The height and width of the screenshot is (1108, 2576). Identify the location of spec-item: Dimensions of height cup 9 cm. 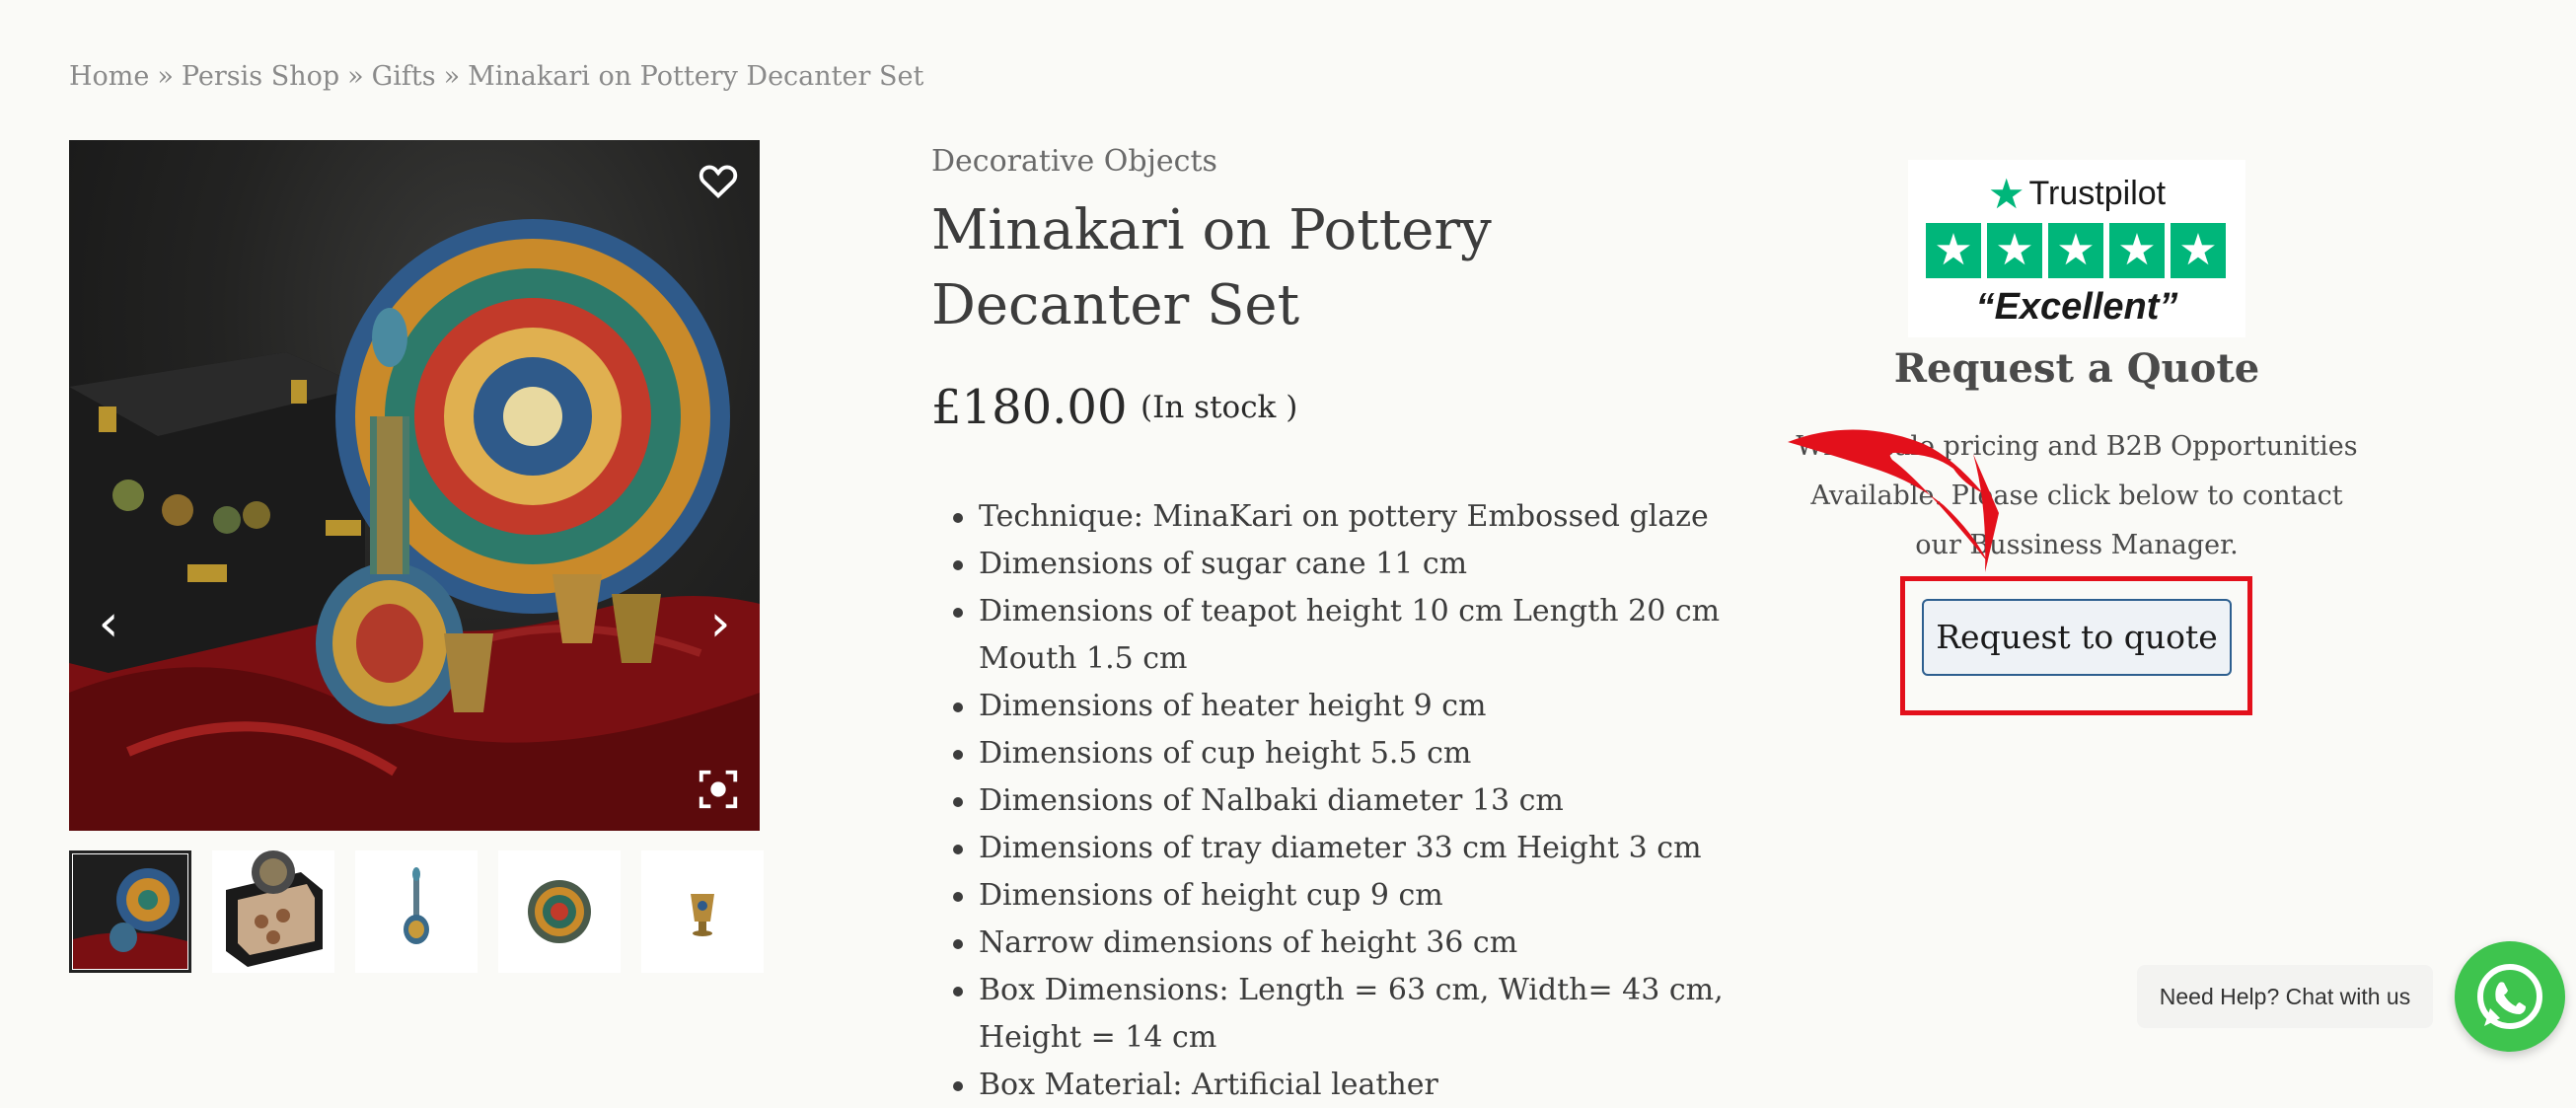
(1341, 896).